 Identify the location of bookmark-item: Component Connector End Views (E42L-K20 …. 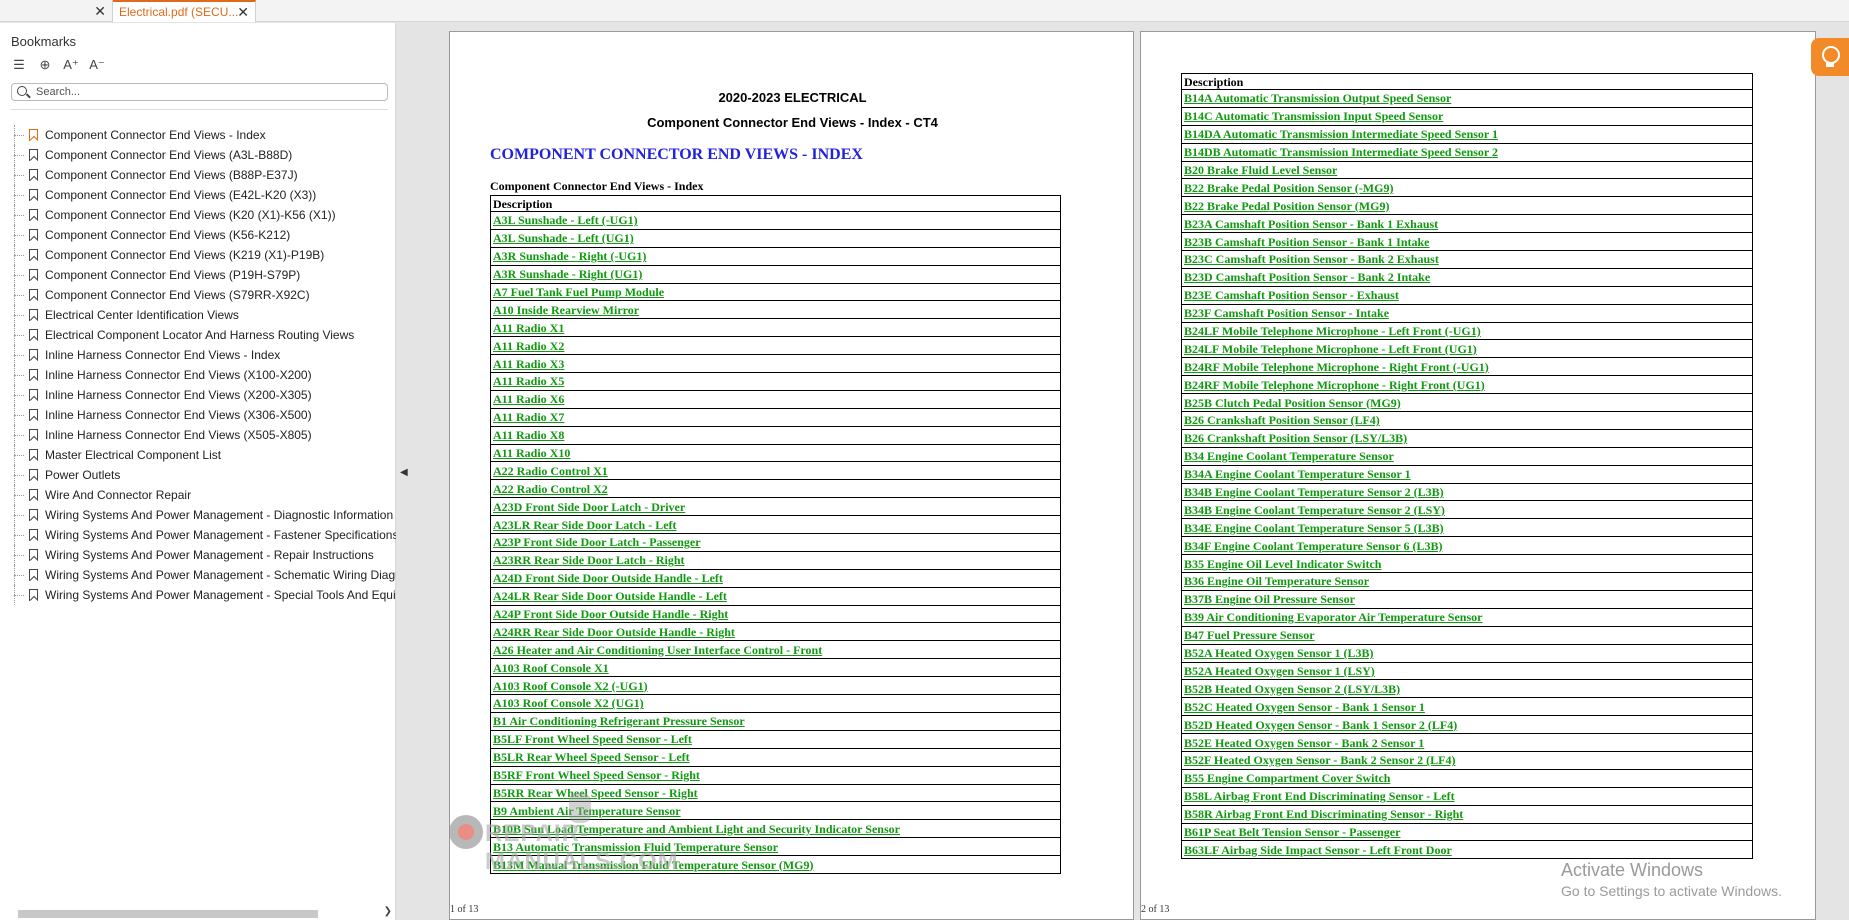
(205, 195).